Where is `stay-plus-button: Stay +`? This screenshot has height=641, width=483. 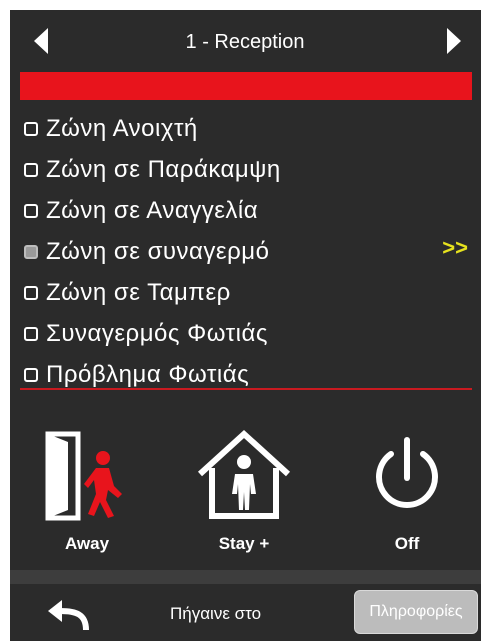
stay-plus-button: Stay + is located at coordinates (244, 493).